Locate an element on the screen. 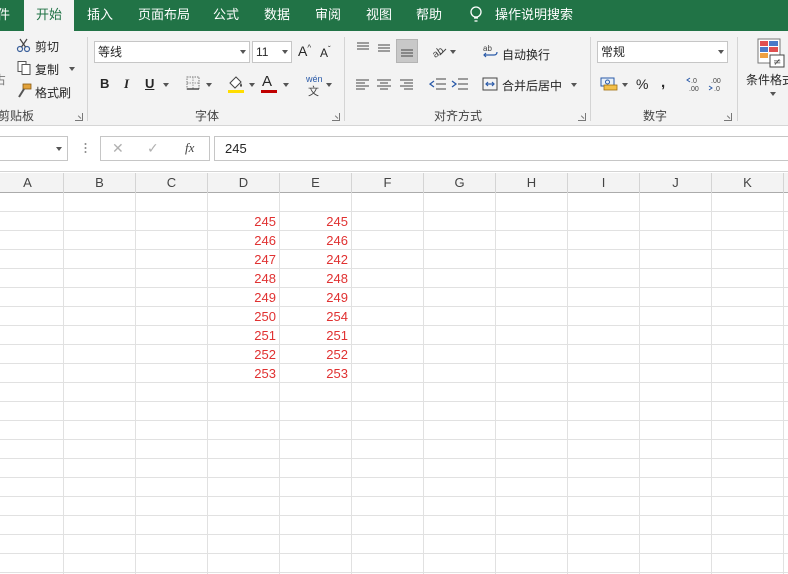 Image resolution: width=788 pixels, height=574 pixels. cell-e-9: 253 is located at coordinates (314, 373).